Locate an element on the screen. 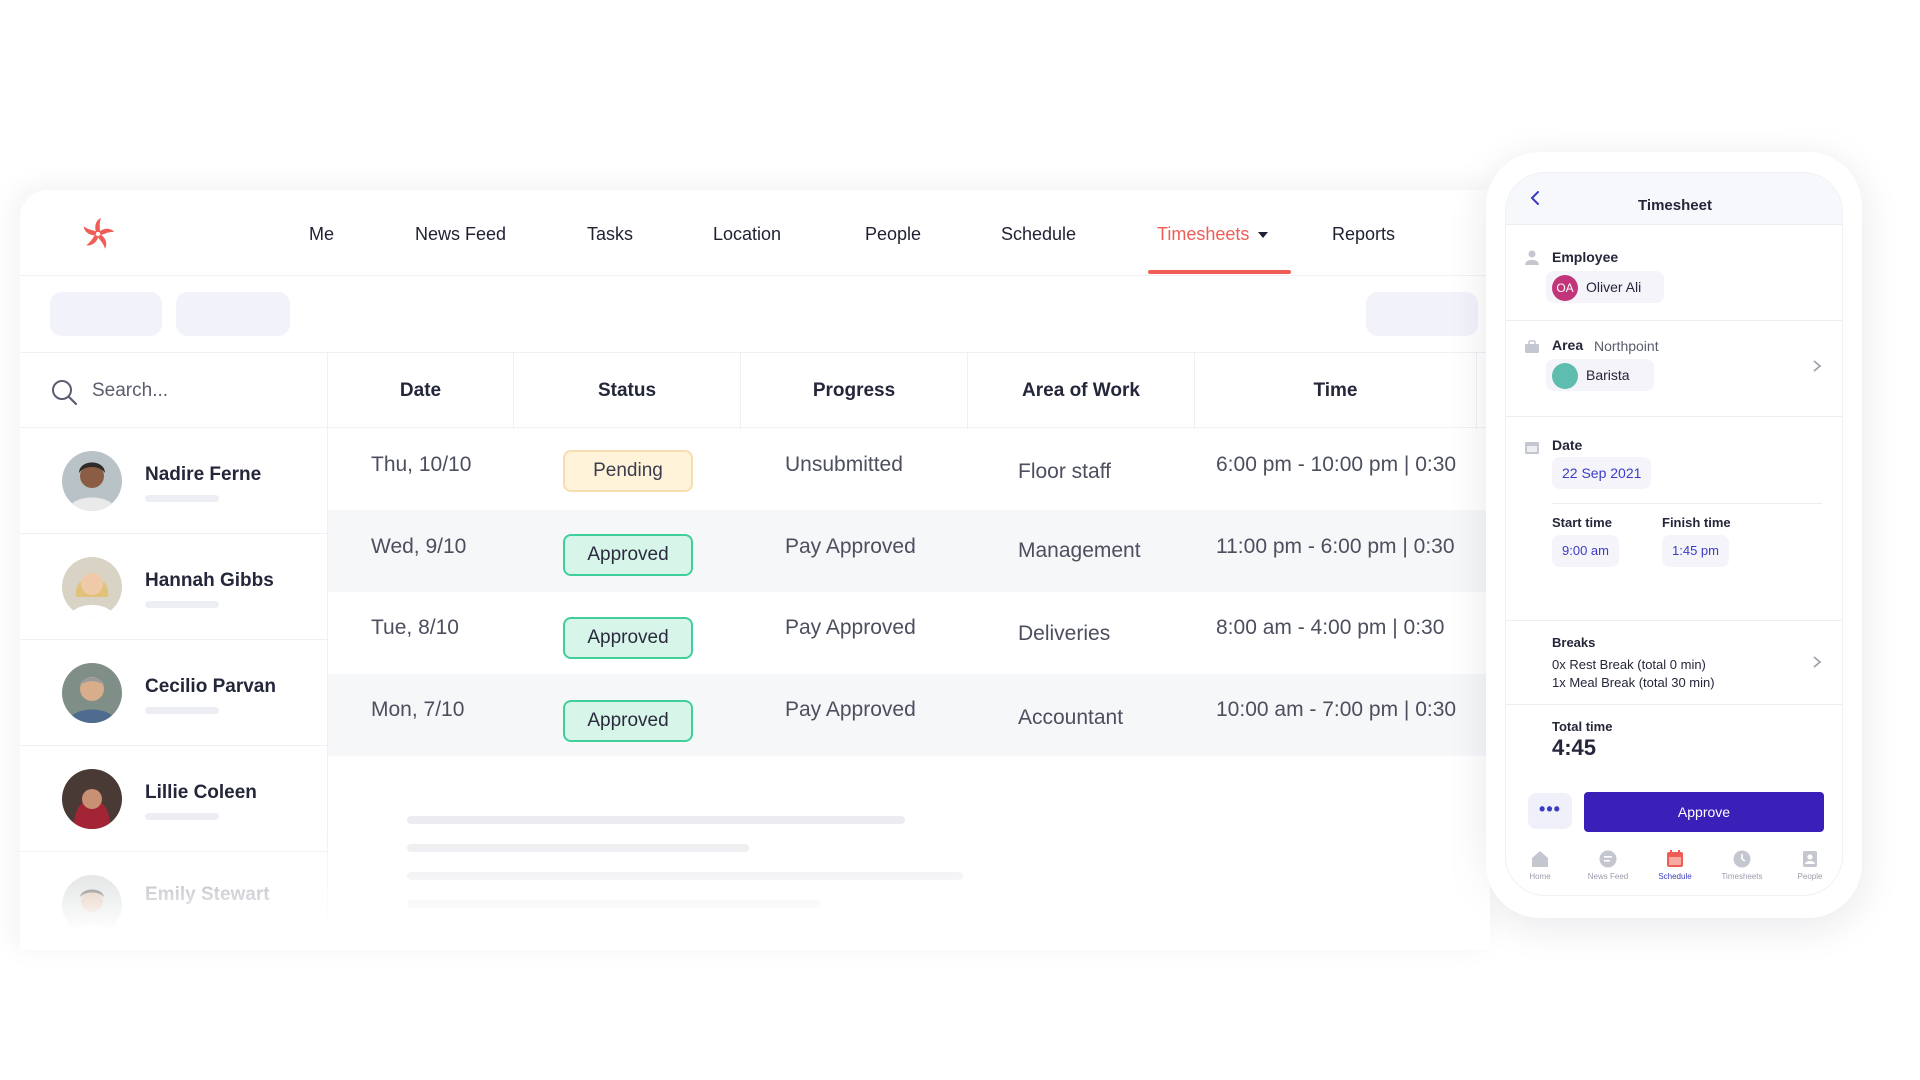 Image resolution: width=1920 pixels, height=1080 pixels. tab-timesheets-label: Timesheets is located at coordinates (1742, 876).